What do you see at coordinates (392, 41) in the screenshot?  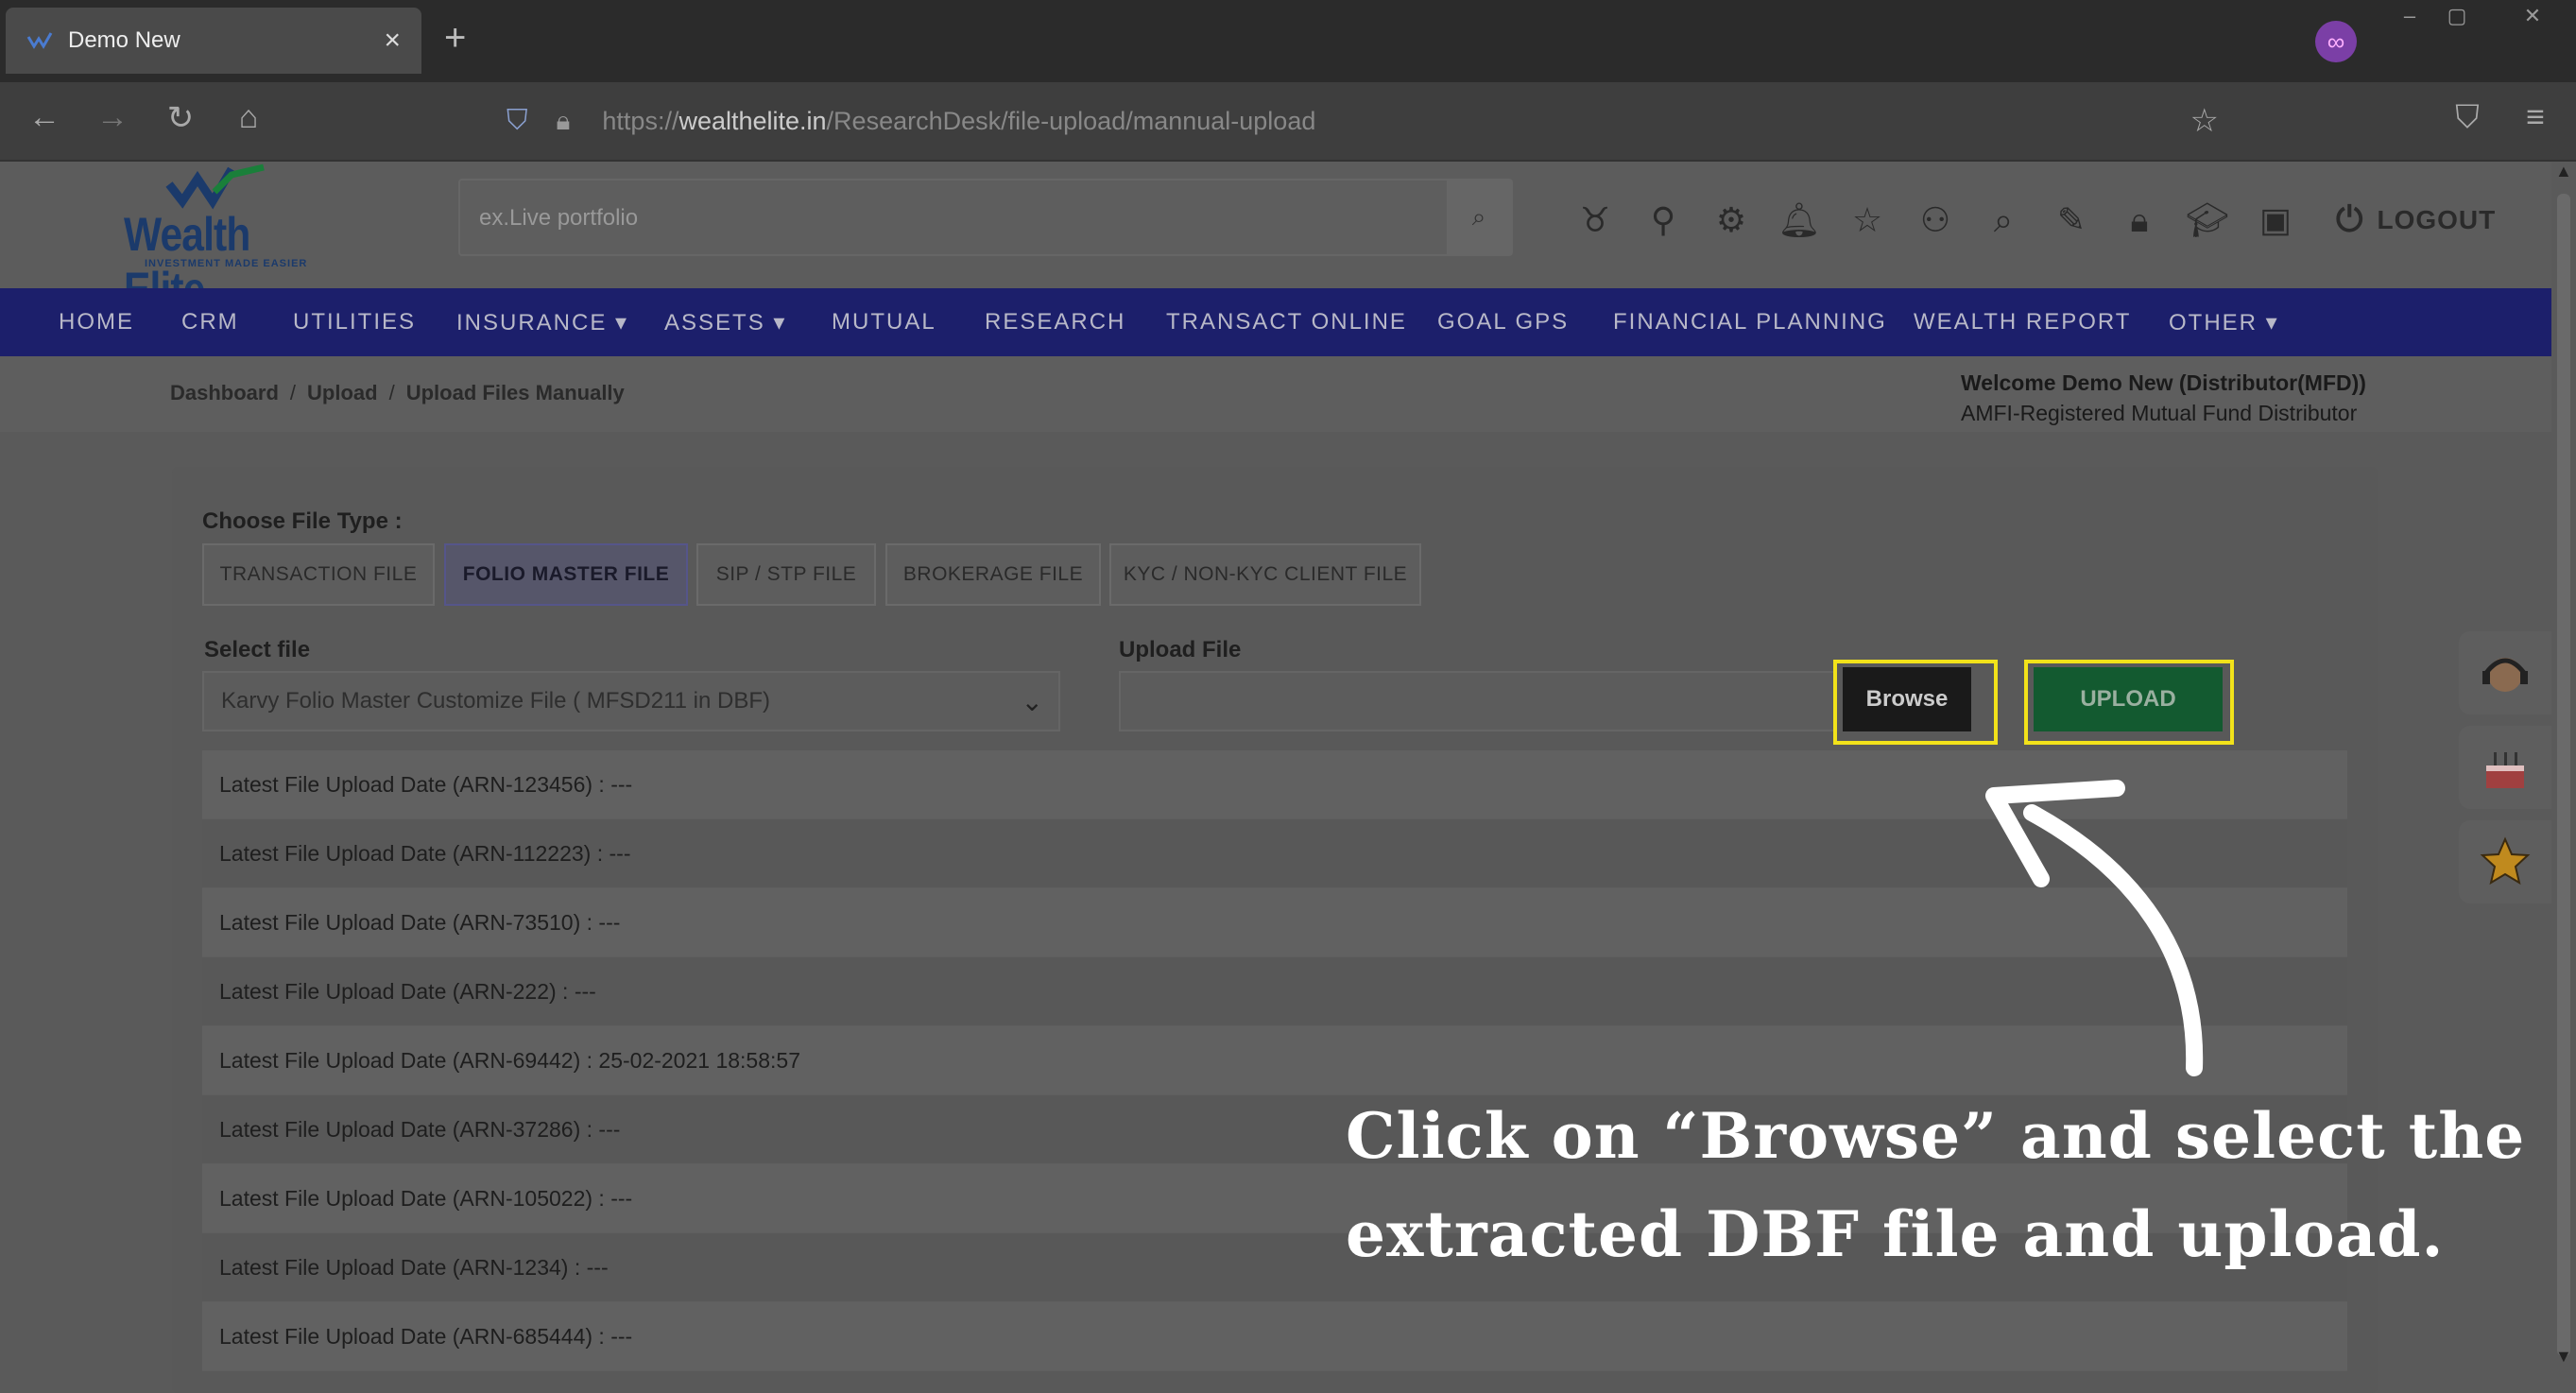 I see `tab-close-icon: ×` at bounding box center [392, 41].